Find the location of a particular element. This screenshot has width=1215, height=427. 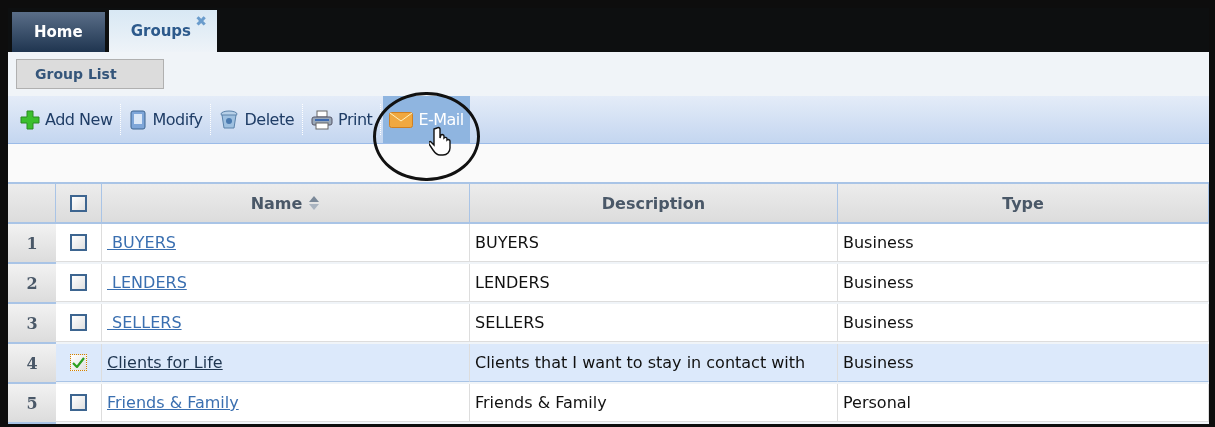

table-cell: Friends & Family is located at coordinates (654, 403).